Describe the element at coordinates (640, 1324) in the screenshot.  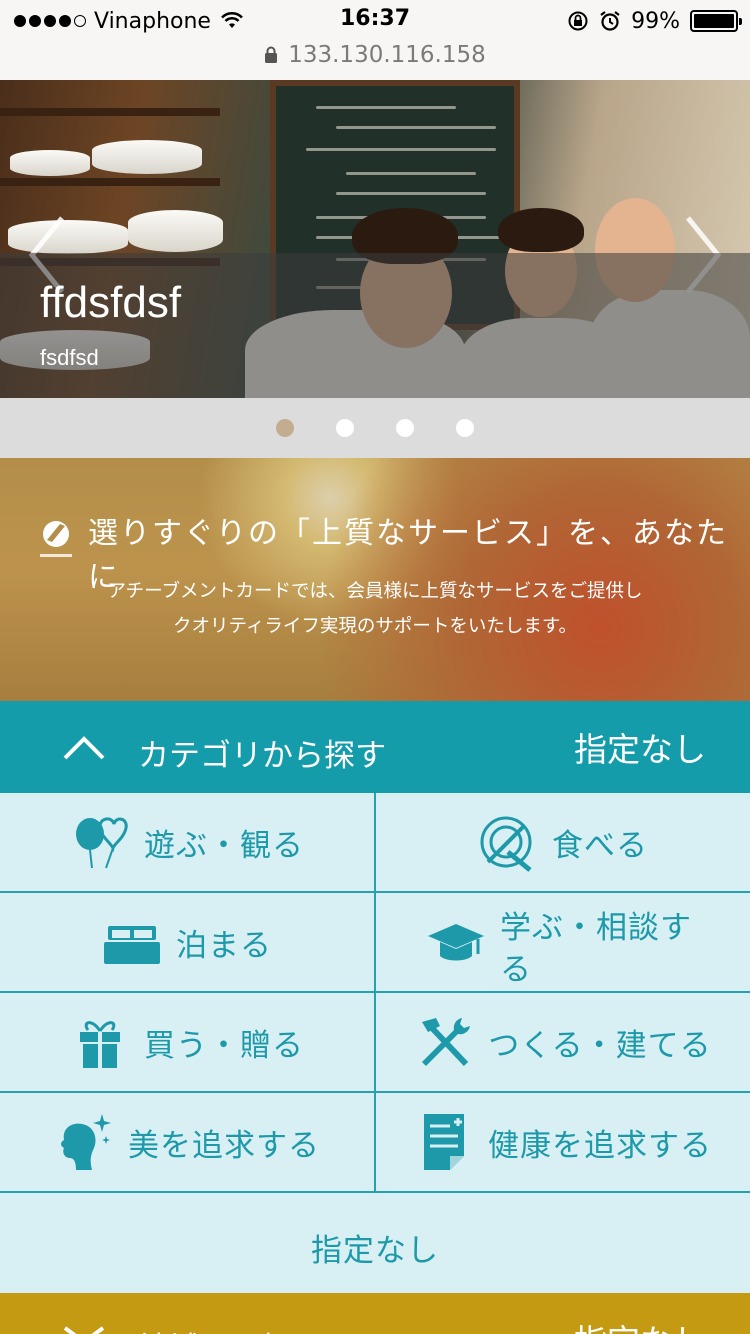
I see `area-selected-value: 指定なし` at that location.